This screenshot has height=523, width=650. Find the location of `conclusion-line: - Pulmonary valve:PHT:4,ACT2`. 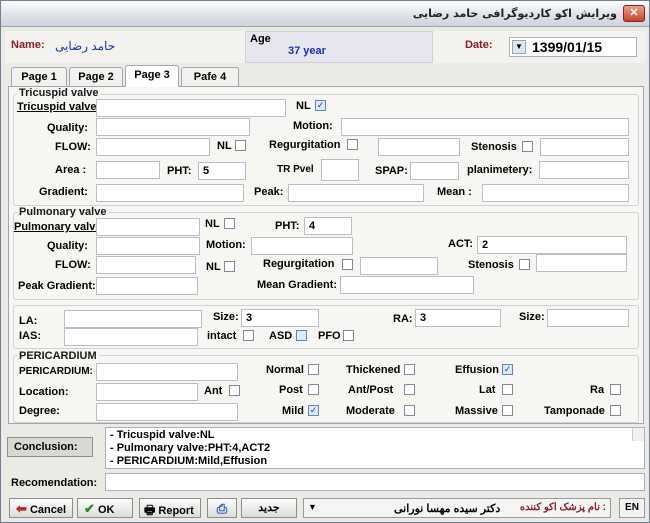

conclusion-line: - Pulmonary valve:PHT:4,ACT2 is located at coordinates (190, 448).